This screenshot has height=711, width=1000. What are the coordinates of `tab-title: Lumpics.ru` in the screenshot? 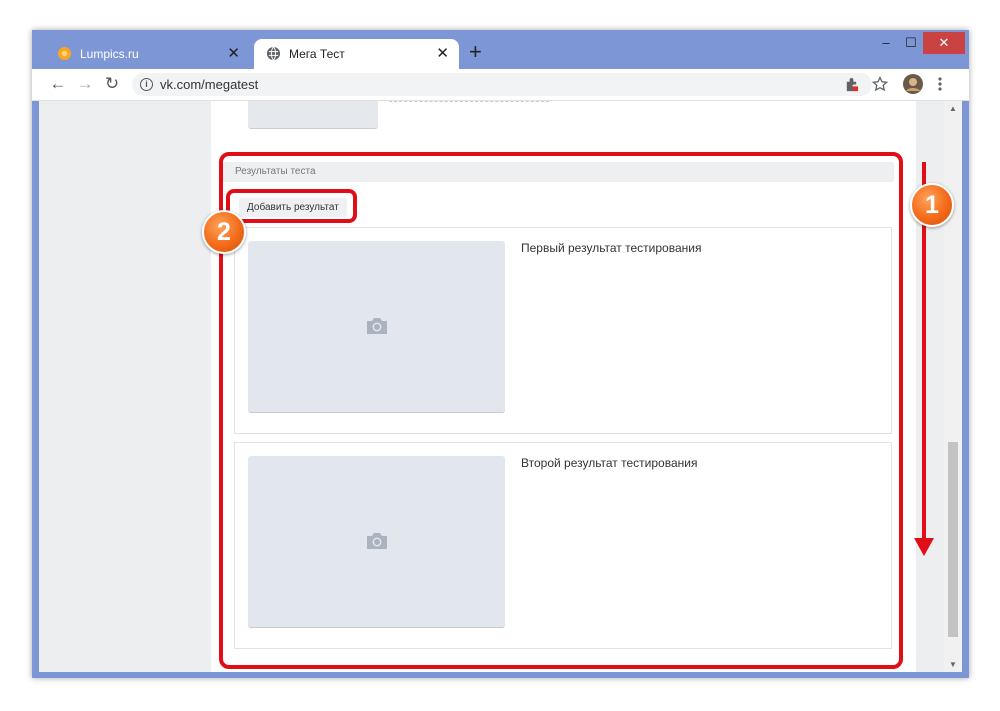 It's located at (109, 54).